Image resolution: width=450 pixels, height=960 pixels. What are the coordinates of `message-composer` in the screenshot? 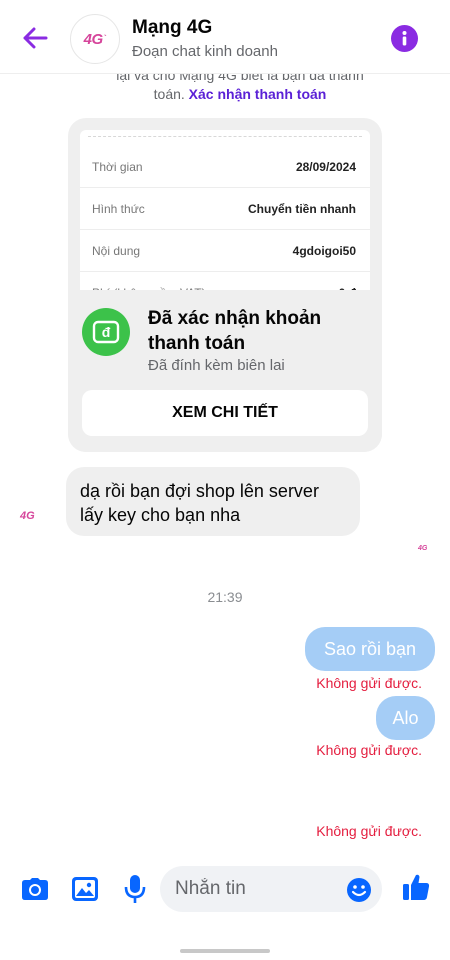 It's located at (225, 890).